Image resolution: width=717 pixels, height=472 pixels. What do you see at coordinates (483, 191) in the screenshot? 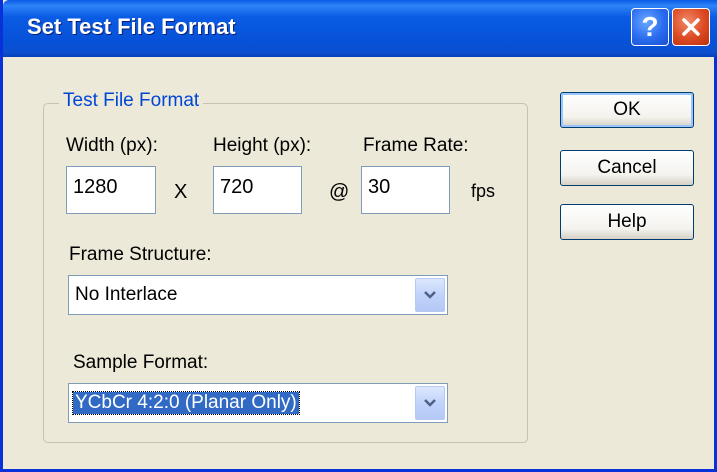
I see `fps-unit: fps` at bounding box center [483, 191].